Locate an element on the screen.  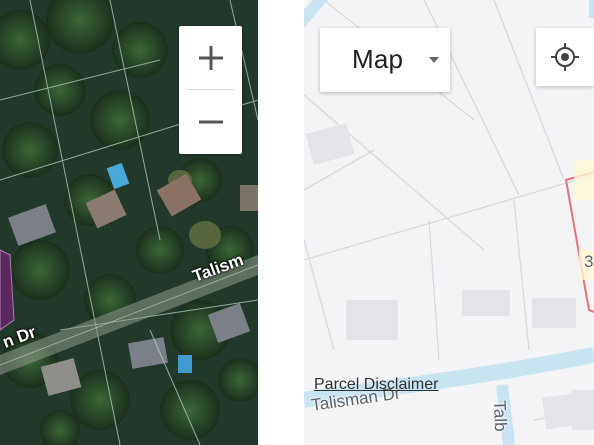
pane-separator is located at coordinates (281, 222).